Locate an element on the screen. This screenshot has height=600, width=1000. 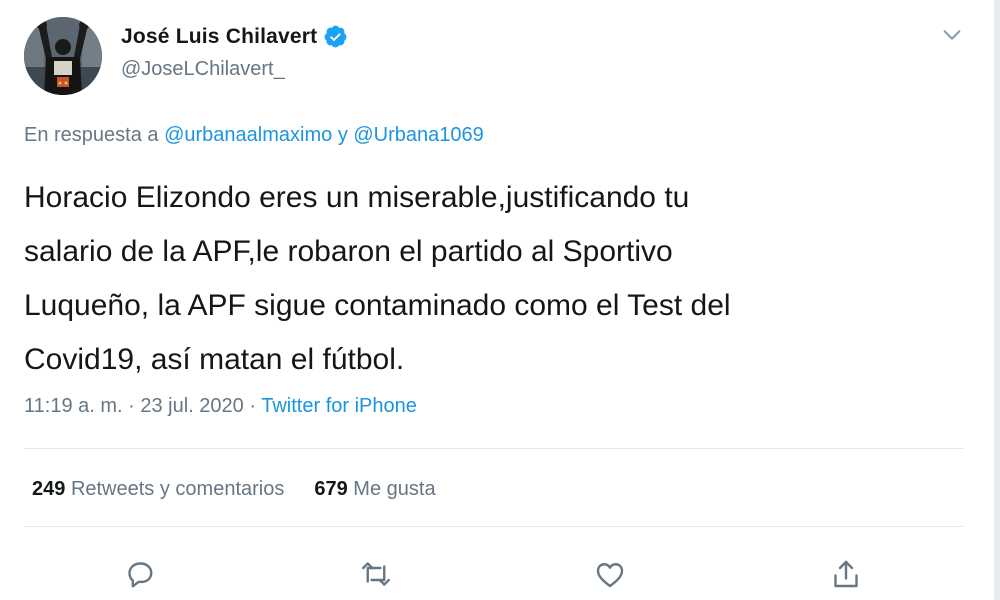
retweets-count: 249 is located at coordinates (49, 489).